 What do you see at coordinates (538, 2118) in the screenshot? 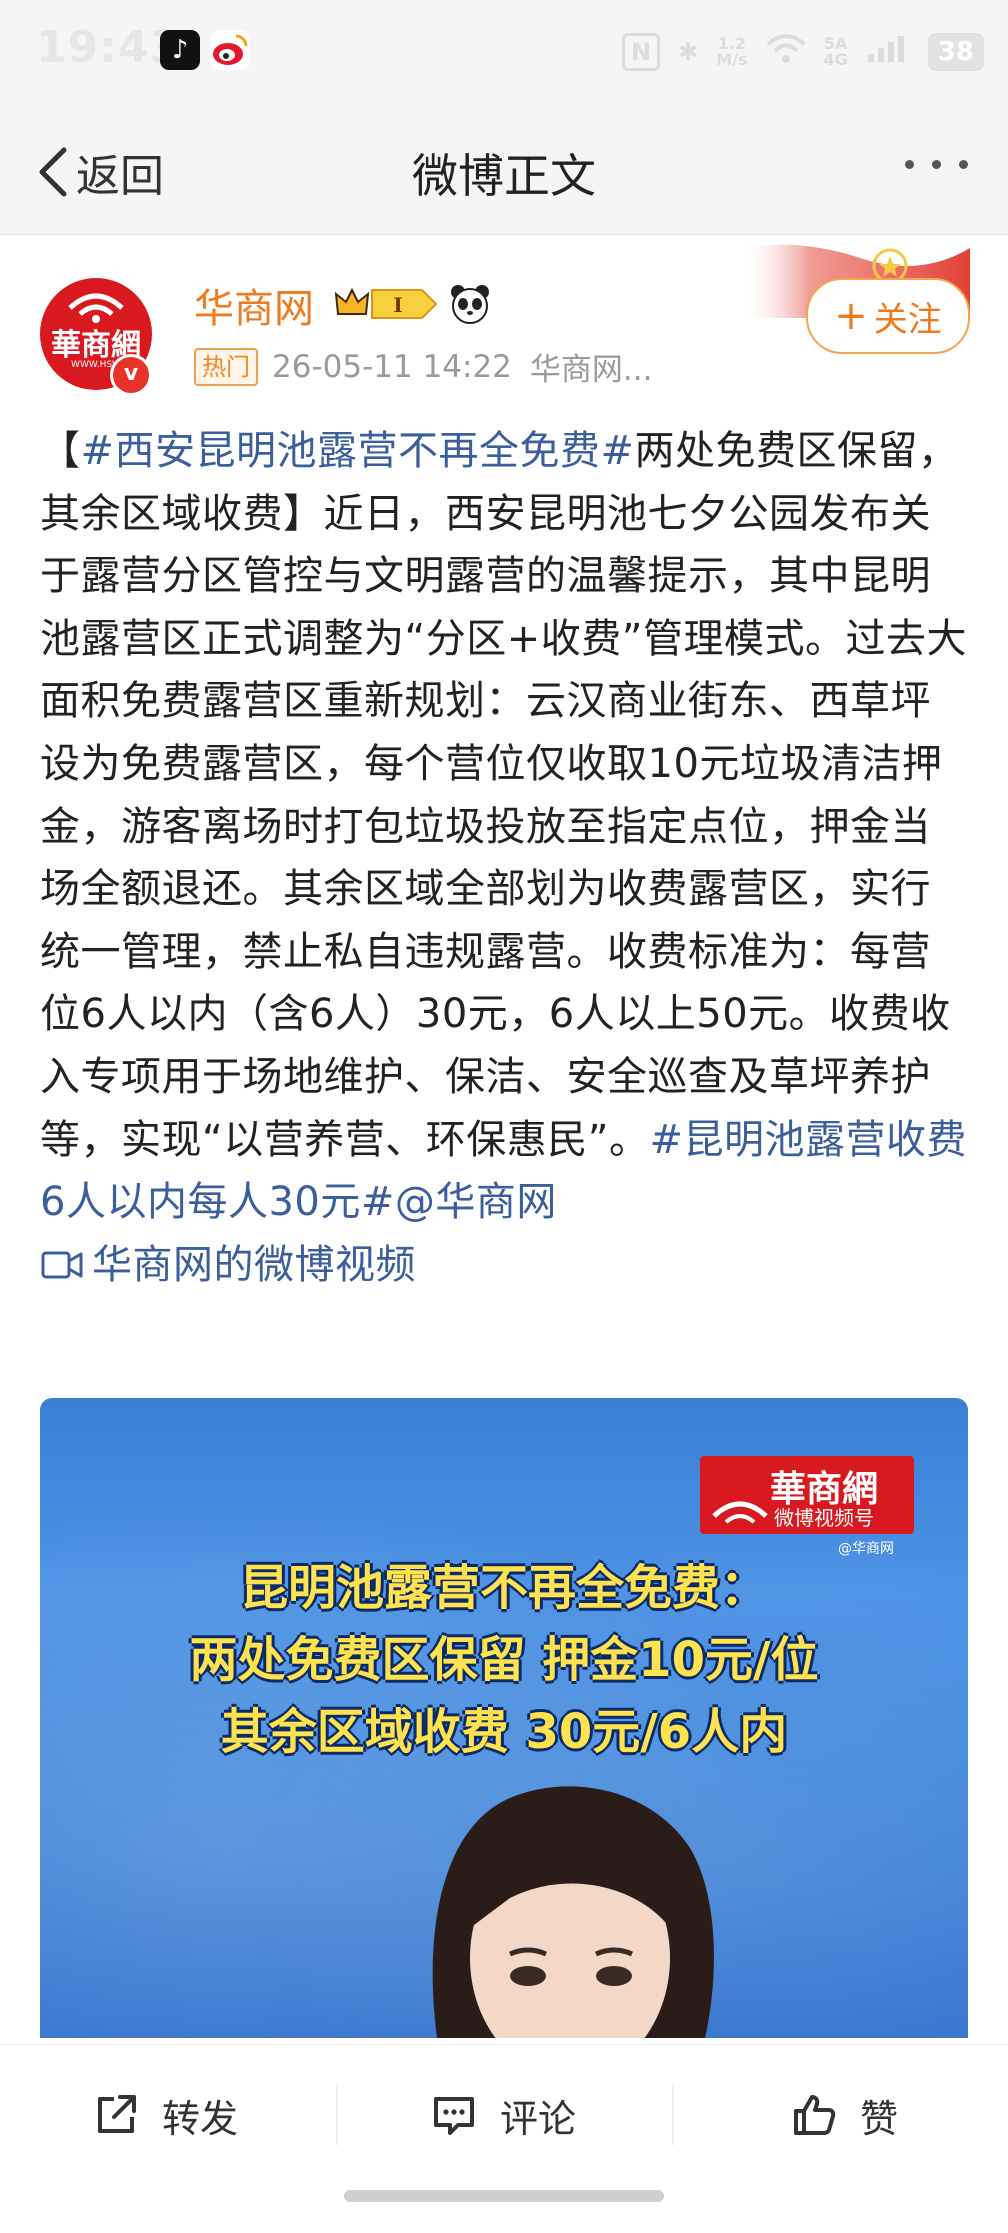
I see `comment-label: 评论` at bounding box center [538, 2118].